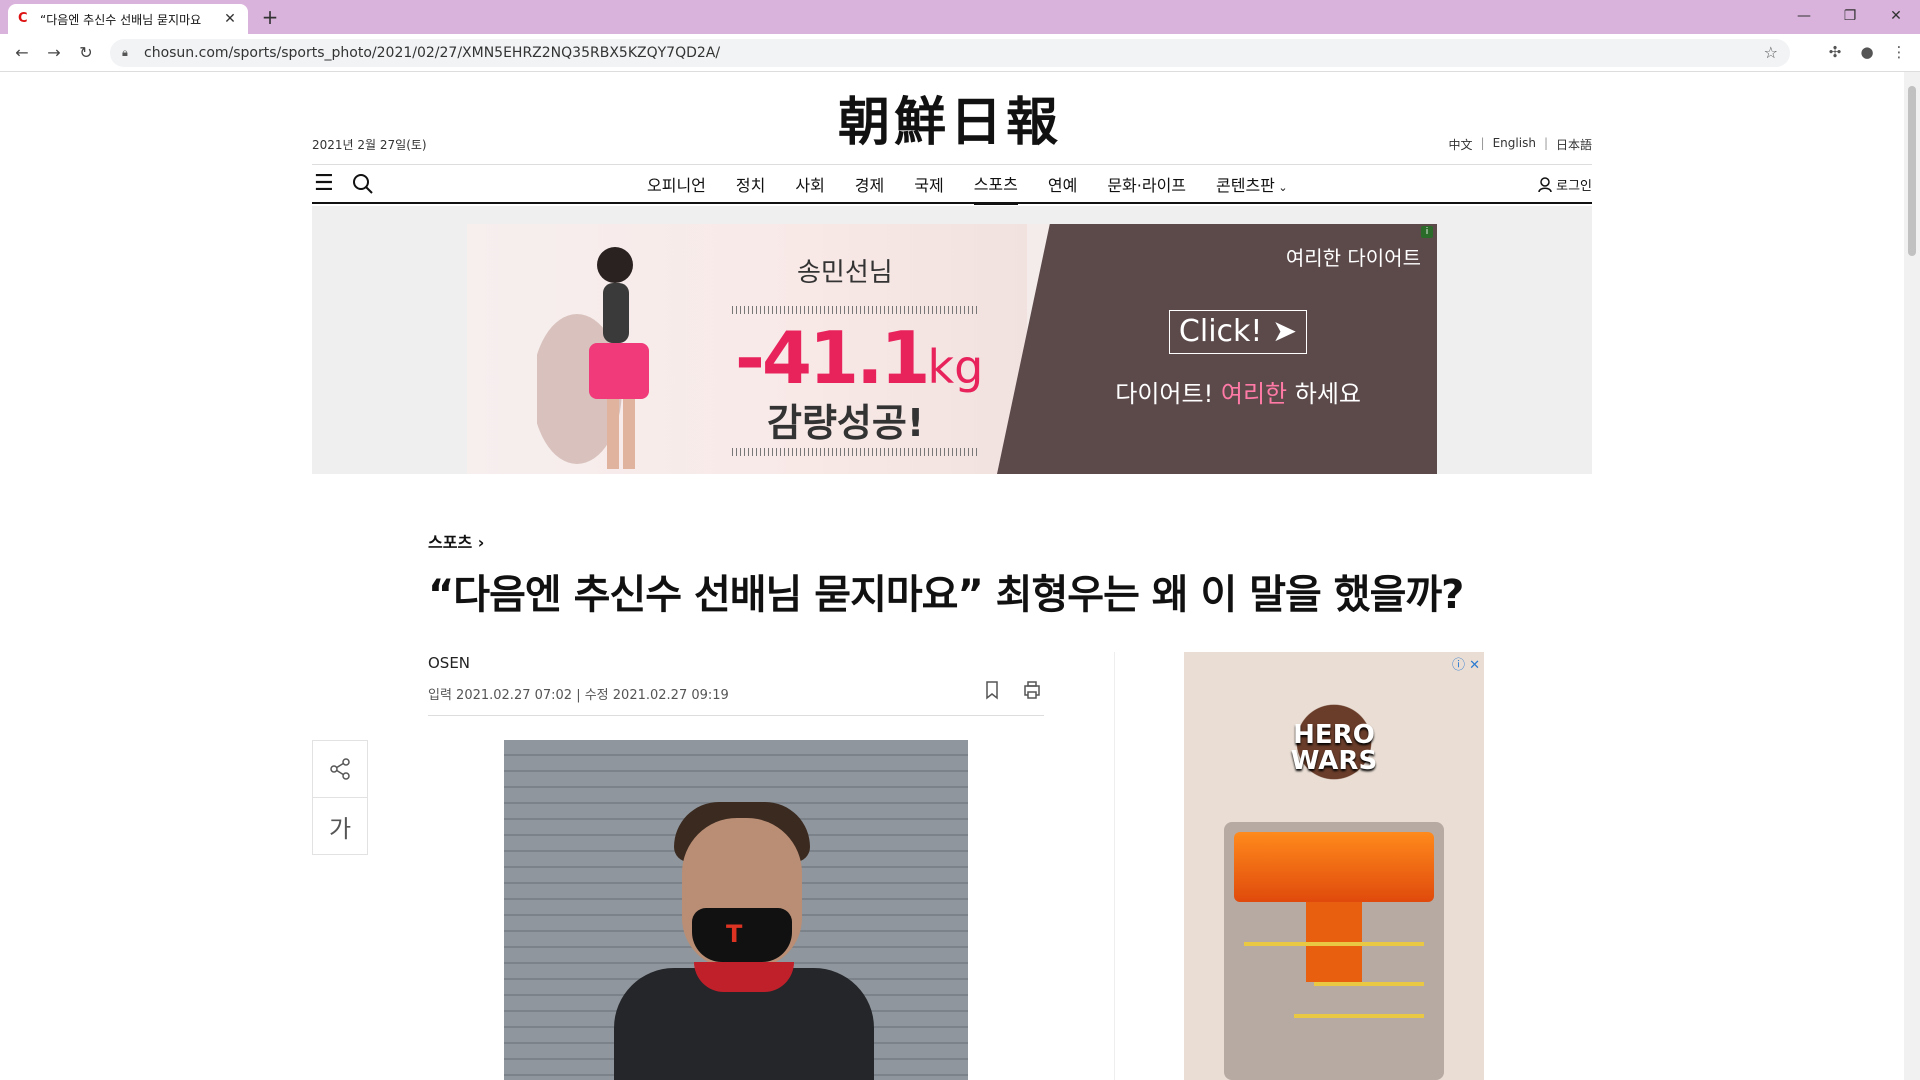 This screenshot has height=1080, width=1920. I want to click on article-tools, so click(1012, 690).